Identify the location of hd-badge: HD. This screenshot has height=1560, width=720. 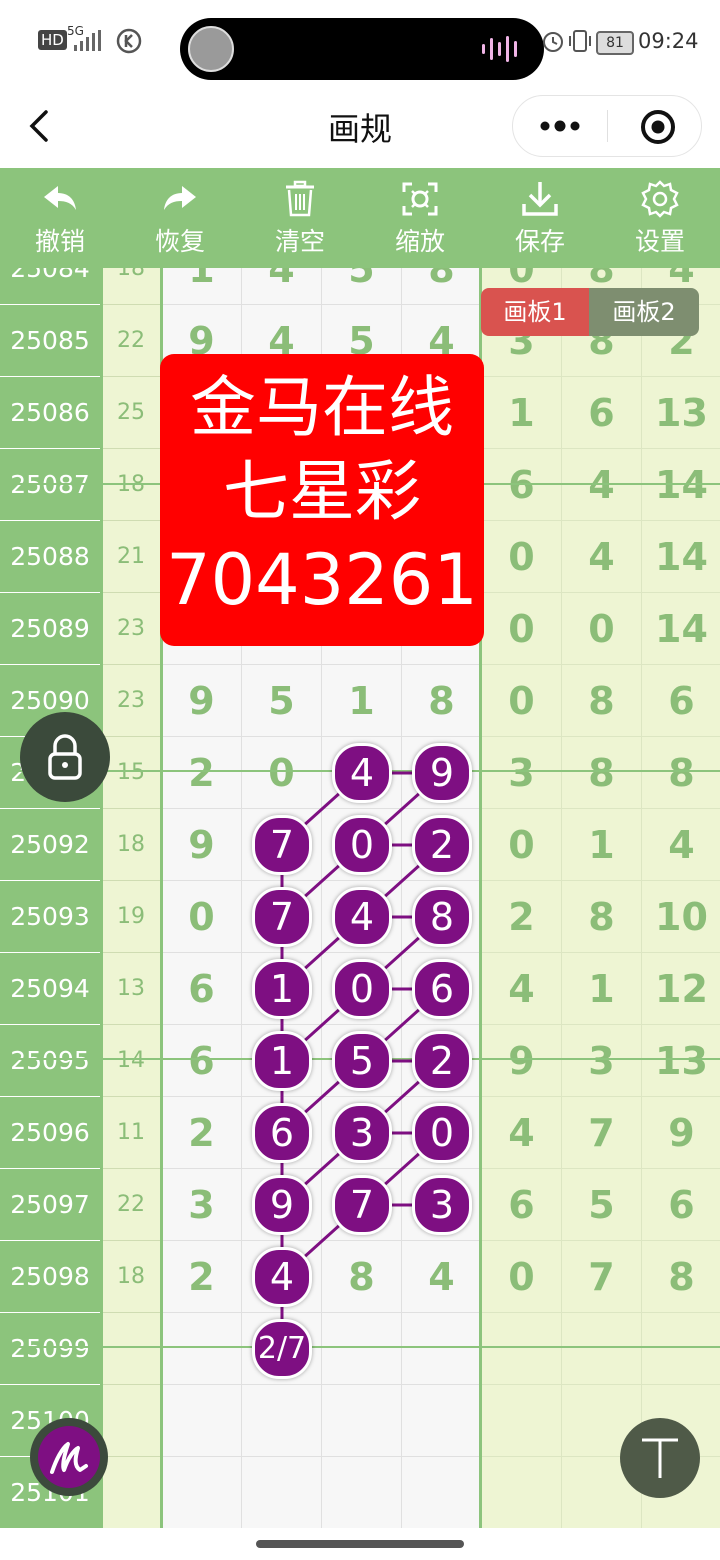
(52, 40).